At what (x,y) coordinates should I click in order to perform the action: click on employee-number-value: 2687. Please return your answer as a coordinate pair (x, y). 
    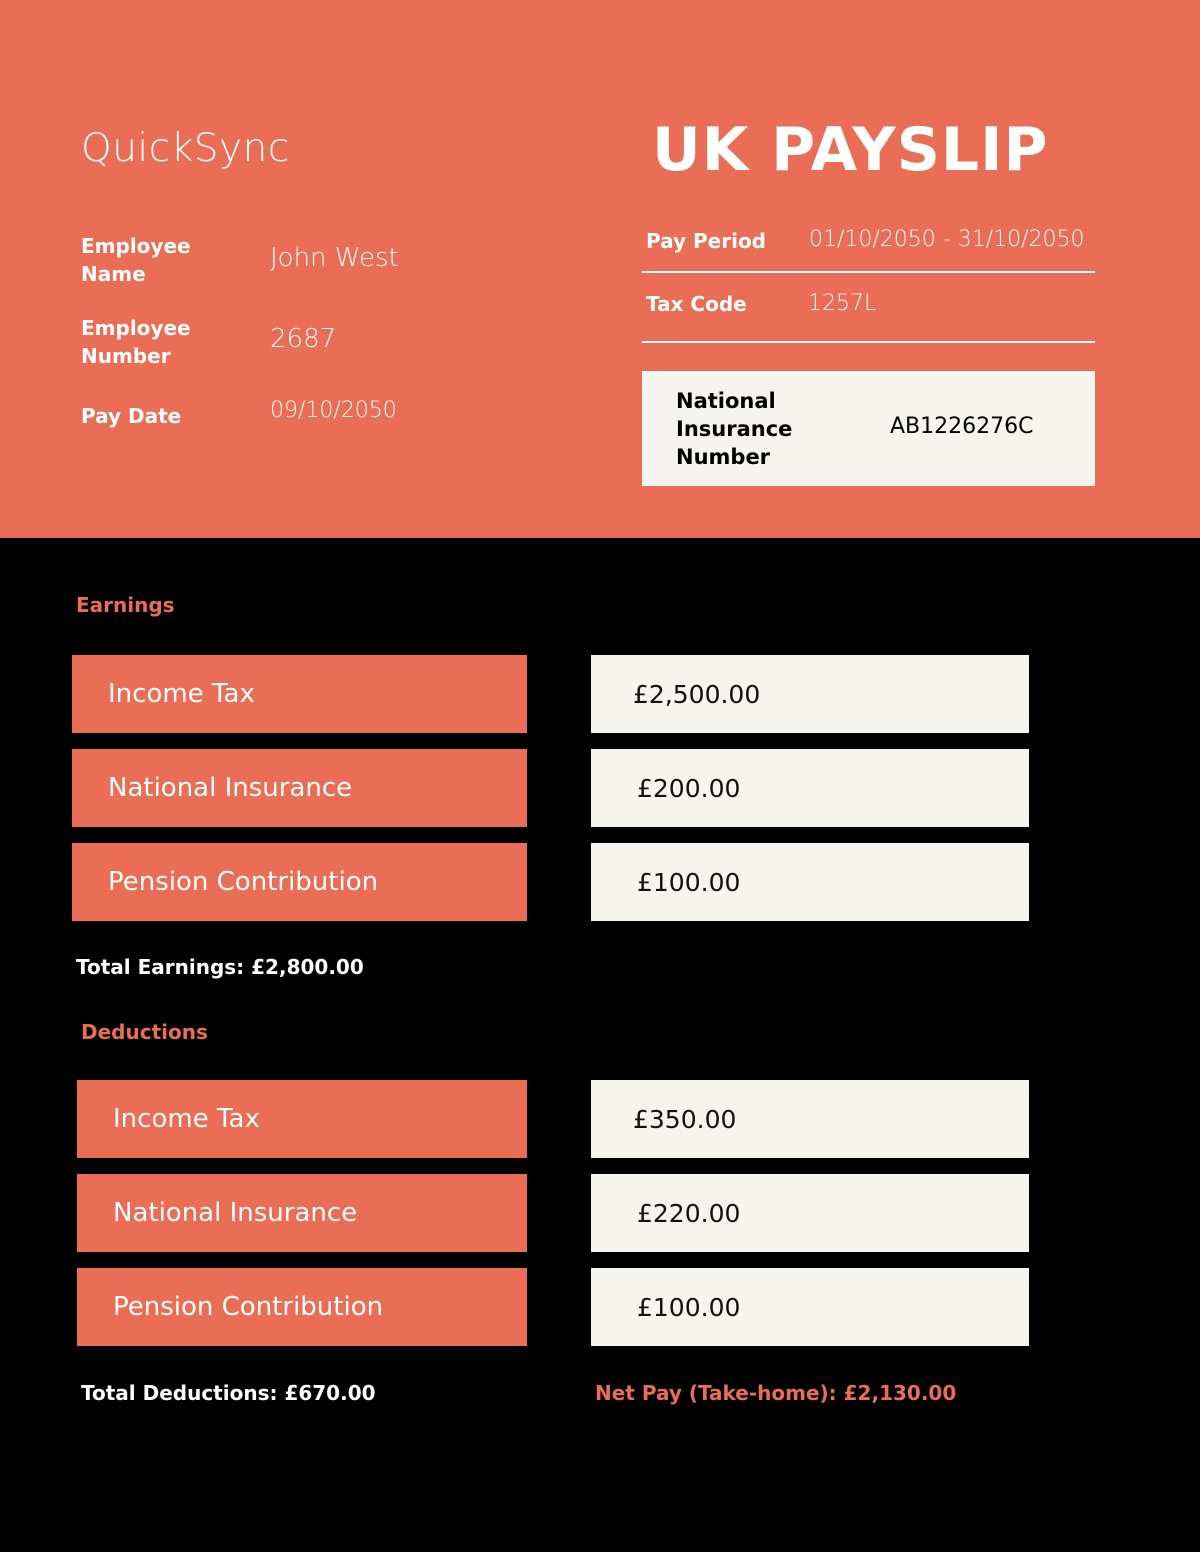
    Looking at the image, I should click on (303, 339).